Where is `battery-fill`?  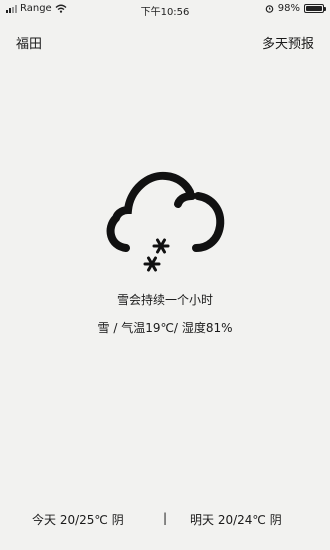
battery-fill is located at coordinates (314, 8).